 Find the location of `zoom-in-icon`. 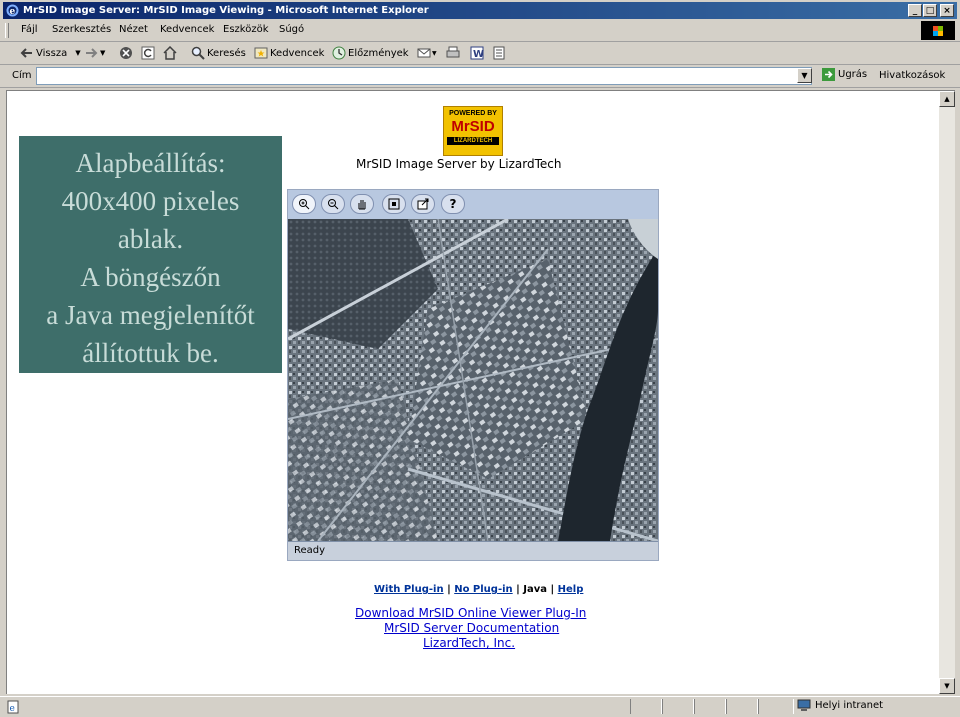

zoom-in-icon is located at coordinates (304, 204).